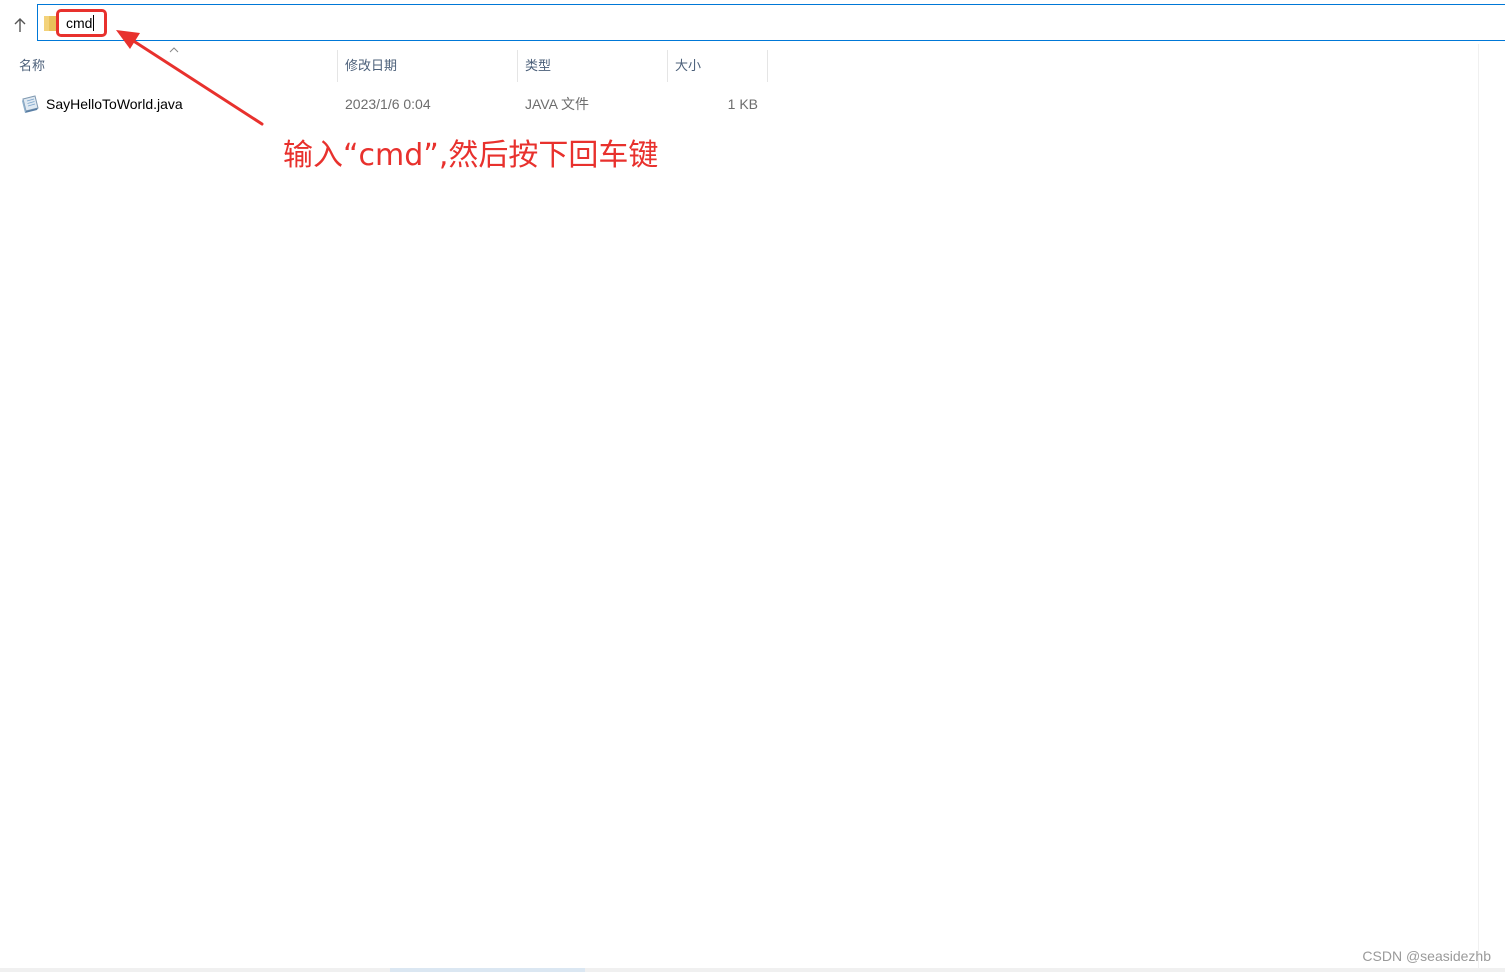 This screenshot has width=1505, height=972. Describe the element at coordinates (557, 104) in the screenshot. I see `file-type: JAVA 文件` at that location.